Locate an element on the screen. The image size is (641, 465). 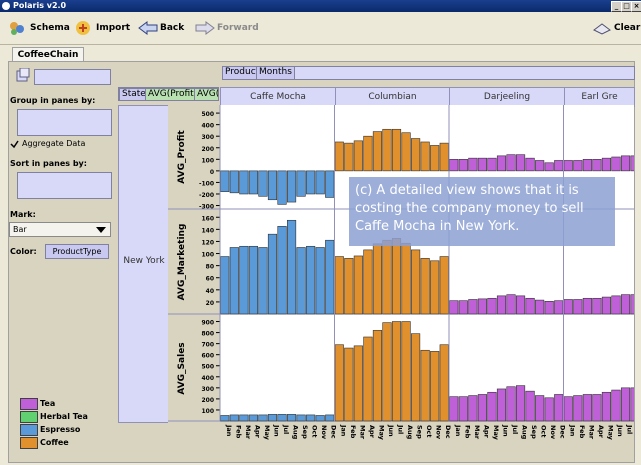
eraser-icon is located at coordinates (602, 29).